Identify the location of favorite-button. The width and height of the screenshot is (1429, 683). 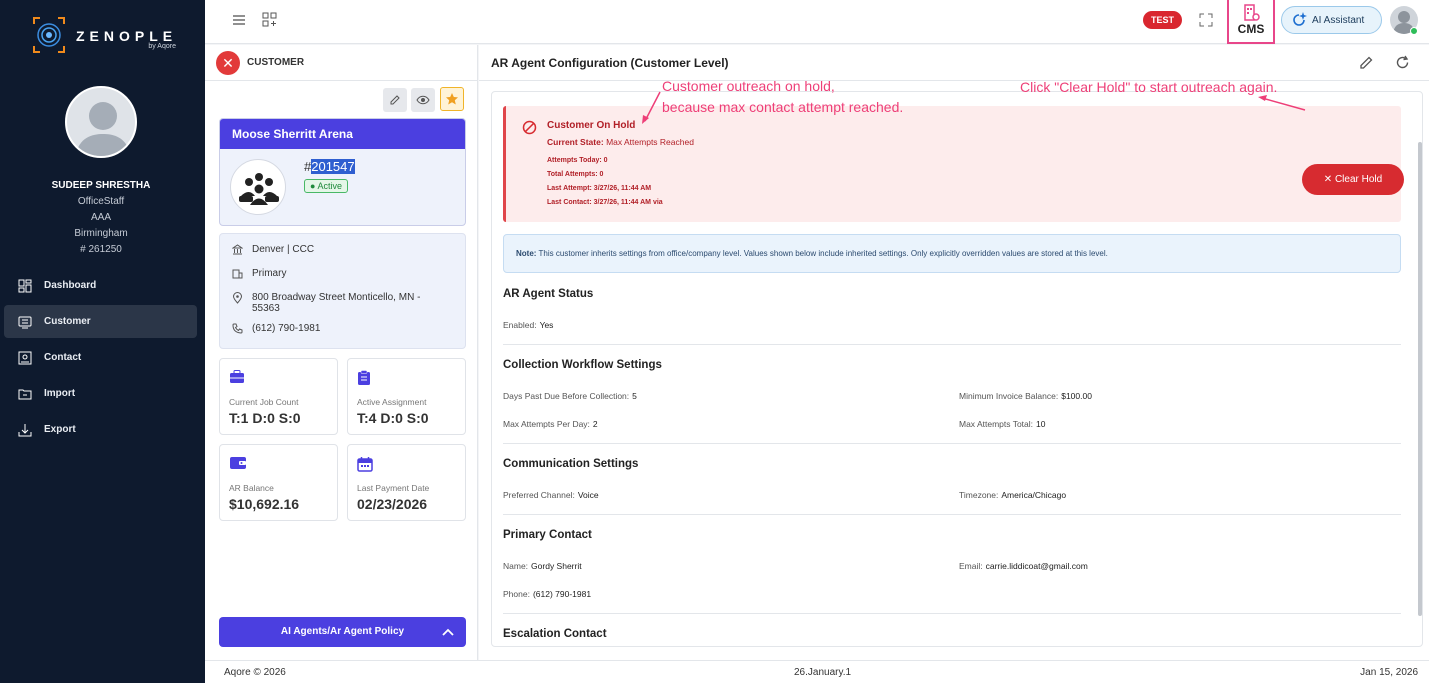
(452, 99).